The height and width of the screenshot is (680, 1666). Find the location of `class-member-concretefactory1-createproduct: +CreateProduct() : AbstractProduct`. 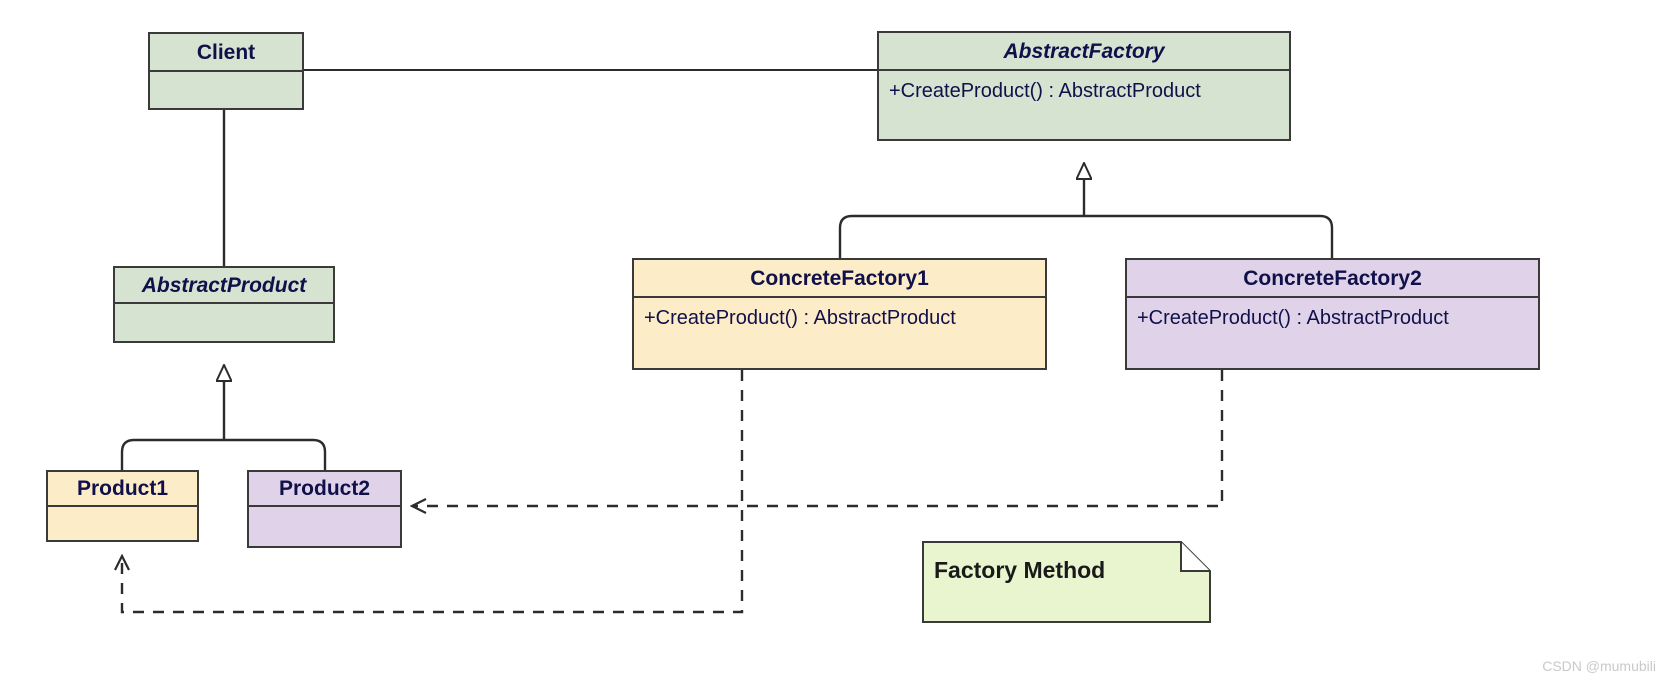

class-member-concretefactory1-createproduct: +CreateProduct() : AbstractProduct is located at coordinates (800, 318).